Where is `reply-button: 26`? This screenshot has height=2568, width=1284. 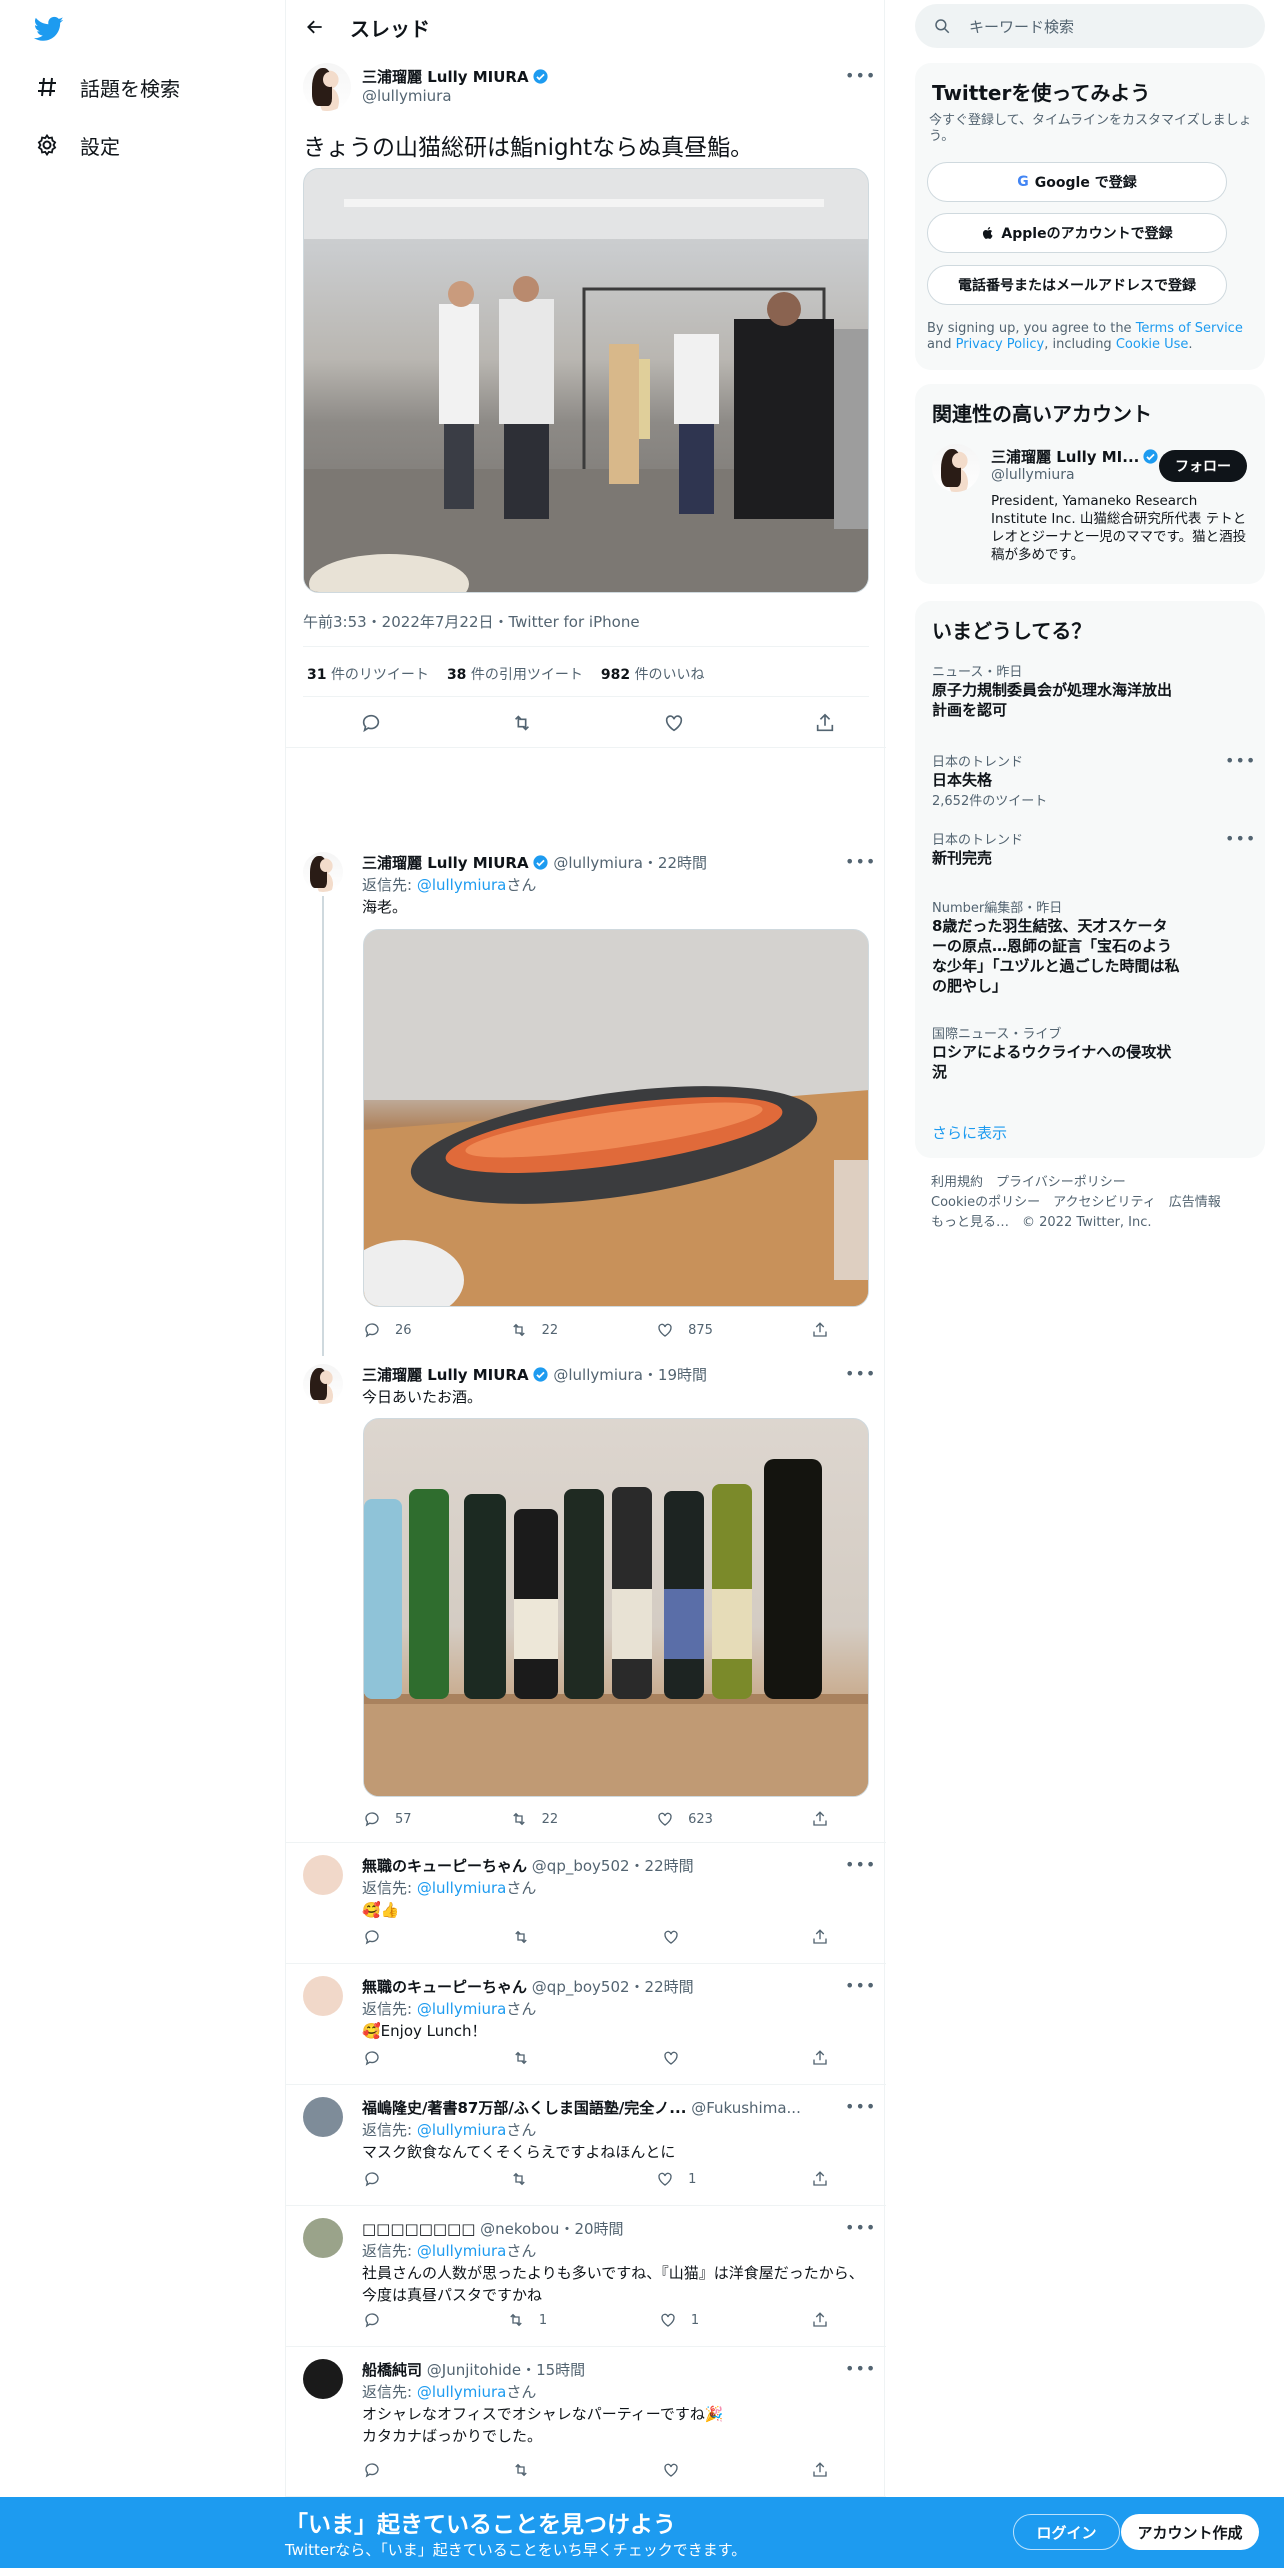
reply-button: 26 is located at coordinates (387, 1330).